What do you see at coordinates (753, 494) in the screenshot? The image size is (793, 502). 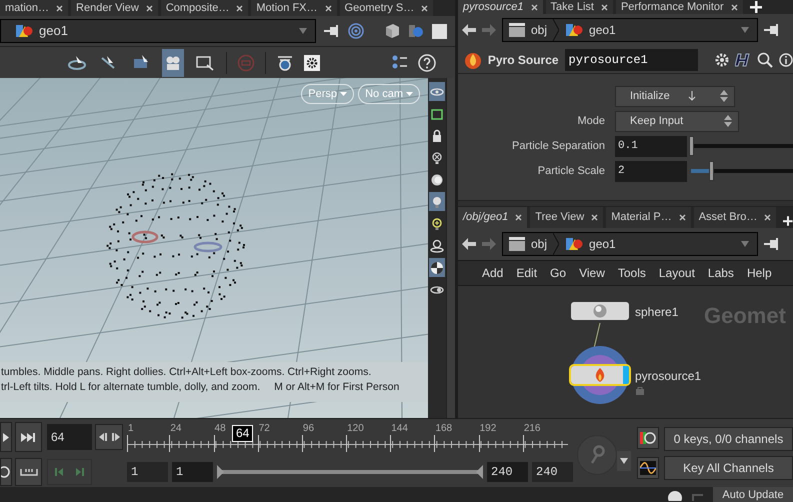 I see `auto-update-button: Auto Update` at bounding box center [753, 494].